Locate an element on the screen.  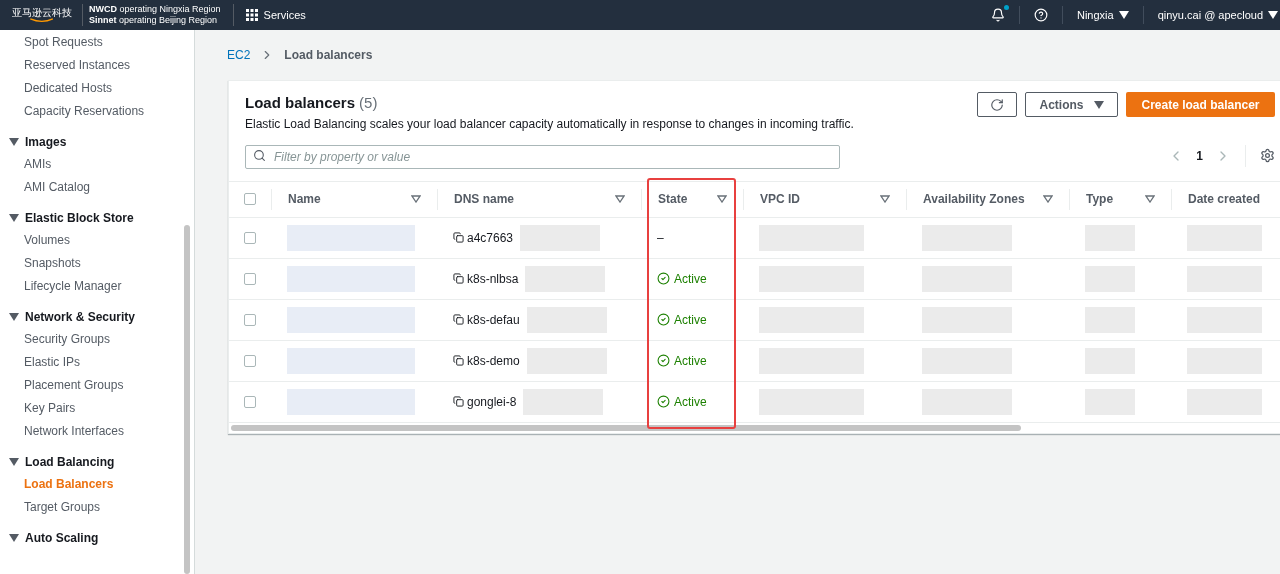
dns-name-text: a4c7663 is located at coordinates (490, 238).